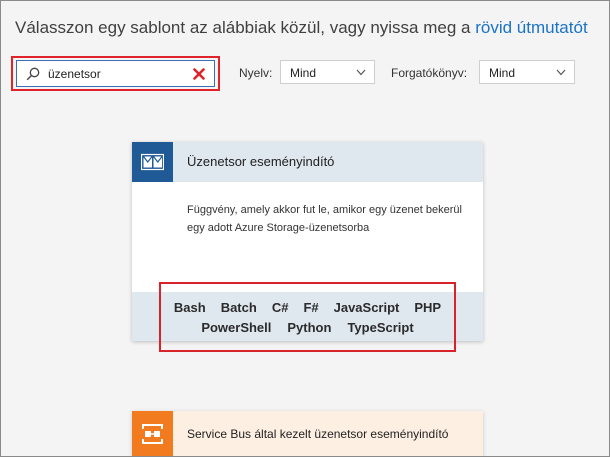  What do you see at coordinates (115, 73) in the screenshot?
I see `search-input: üzenetsor` at bounding box center [115, 73].